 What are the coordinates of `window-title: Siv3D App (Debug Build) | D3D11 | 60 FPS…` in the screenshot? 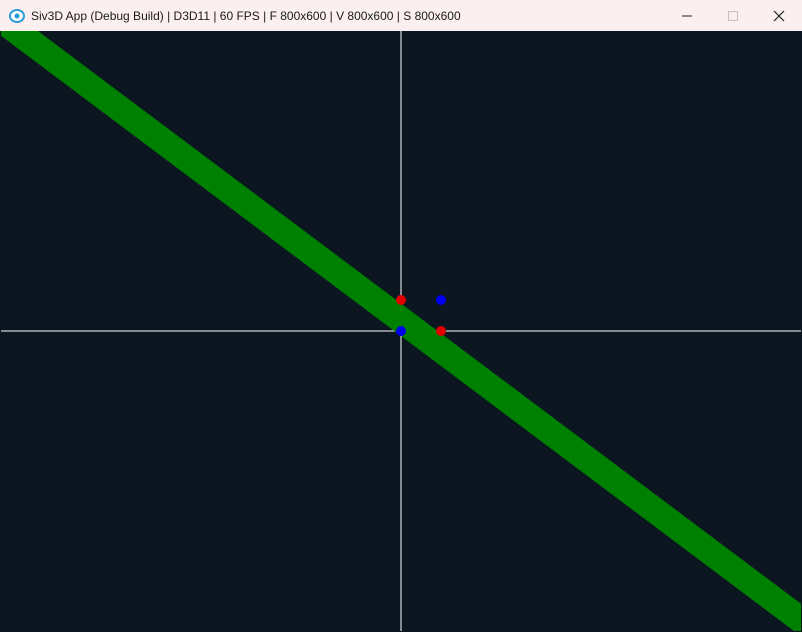 It's located at (246, 15).